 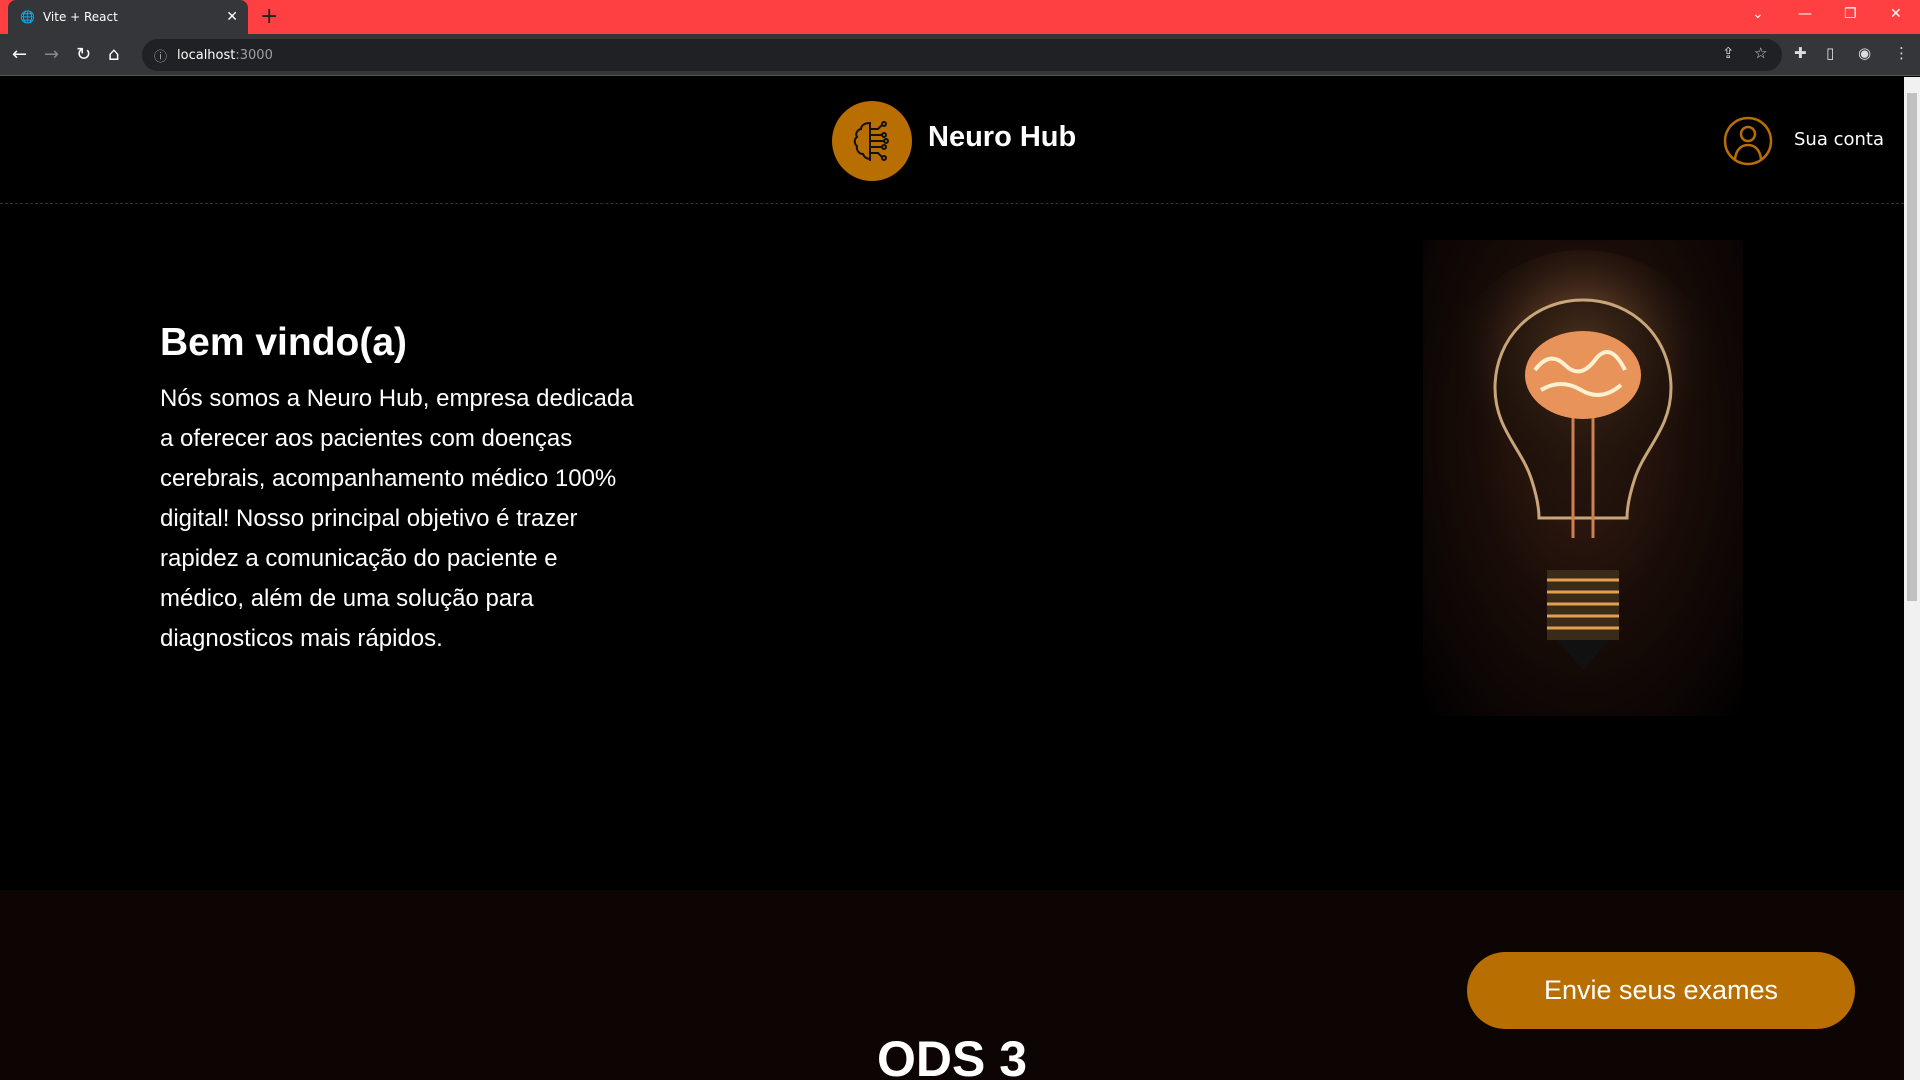 I want to click on ods-heading: ODS 3, so click(x=952, y=1055).